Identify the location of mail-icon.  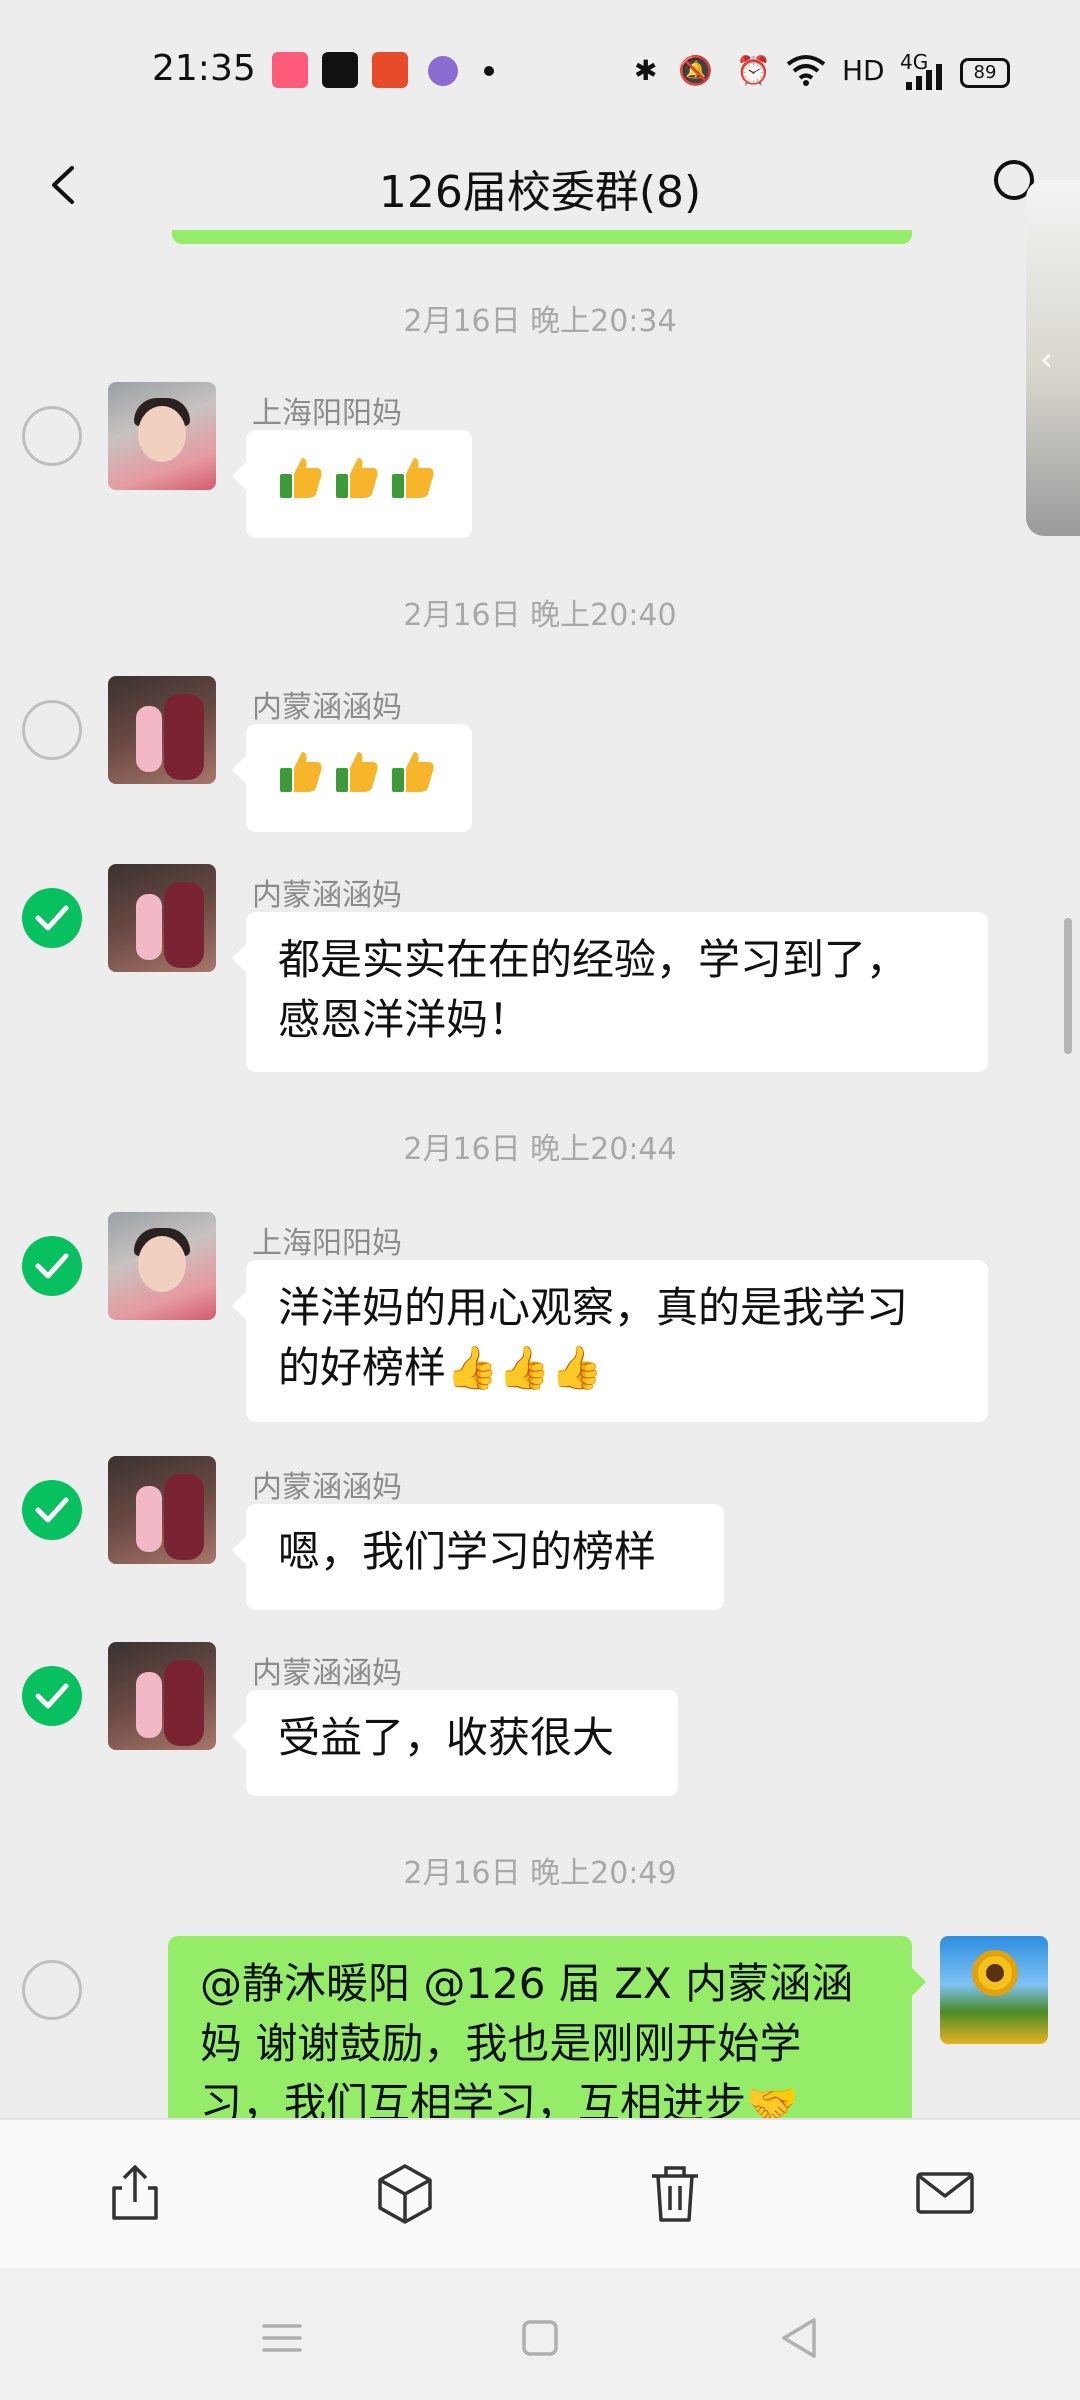
(945, 2193).